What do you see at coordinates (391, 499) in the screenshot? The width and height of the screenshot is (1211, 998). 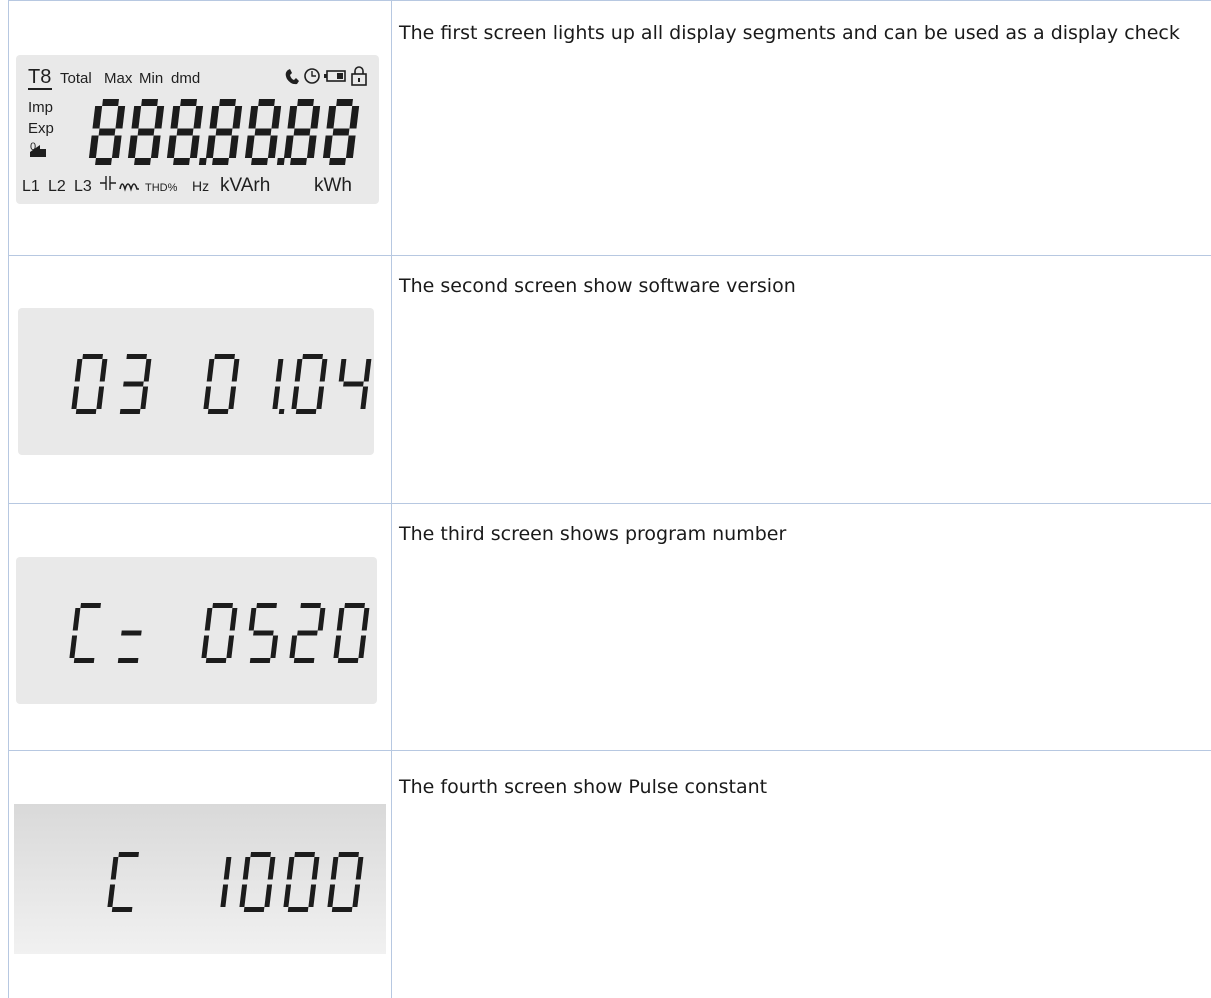 I see `table-column-divider` at bounding box center [391, 499].